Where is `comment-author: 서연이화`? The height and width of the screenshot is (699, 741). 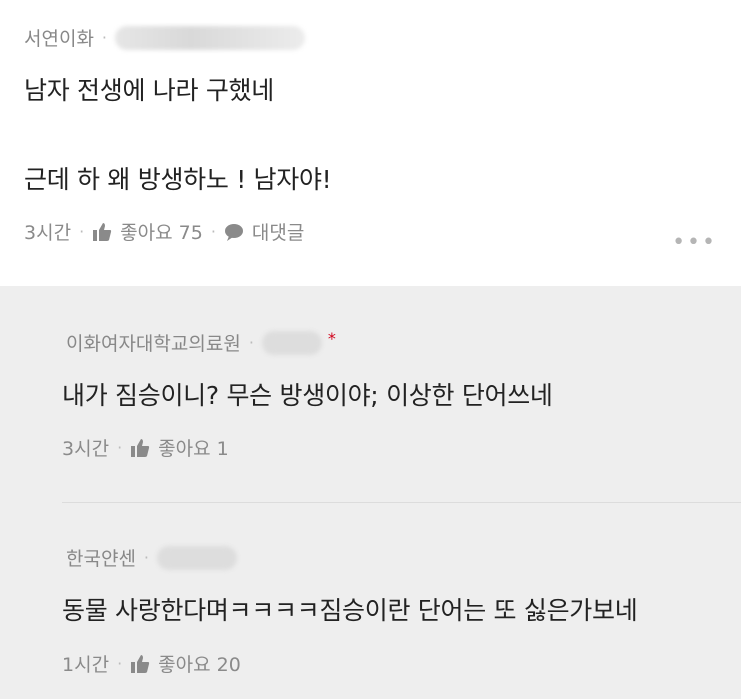
comment-author: 서연이화 is located at coordinates (59, 37).